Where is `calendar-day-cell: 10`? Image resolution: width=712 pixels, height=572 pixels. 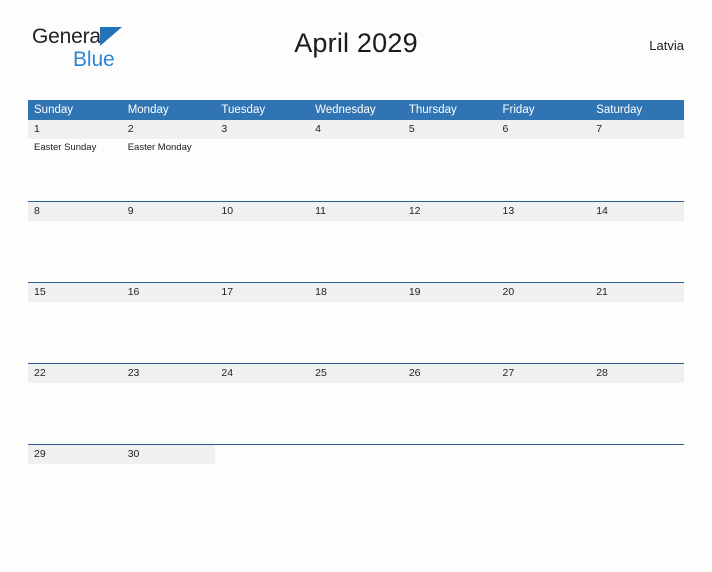
calendar-day-cell: 10 is located at coordinates (262, 241).